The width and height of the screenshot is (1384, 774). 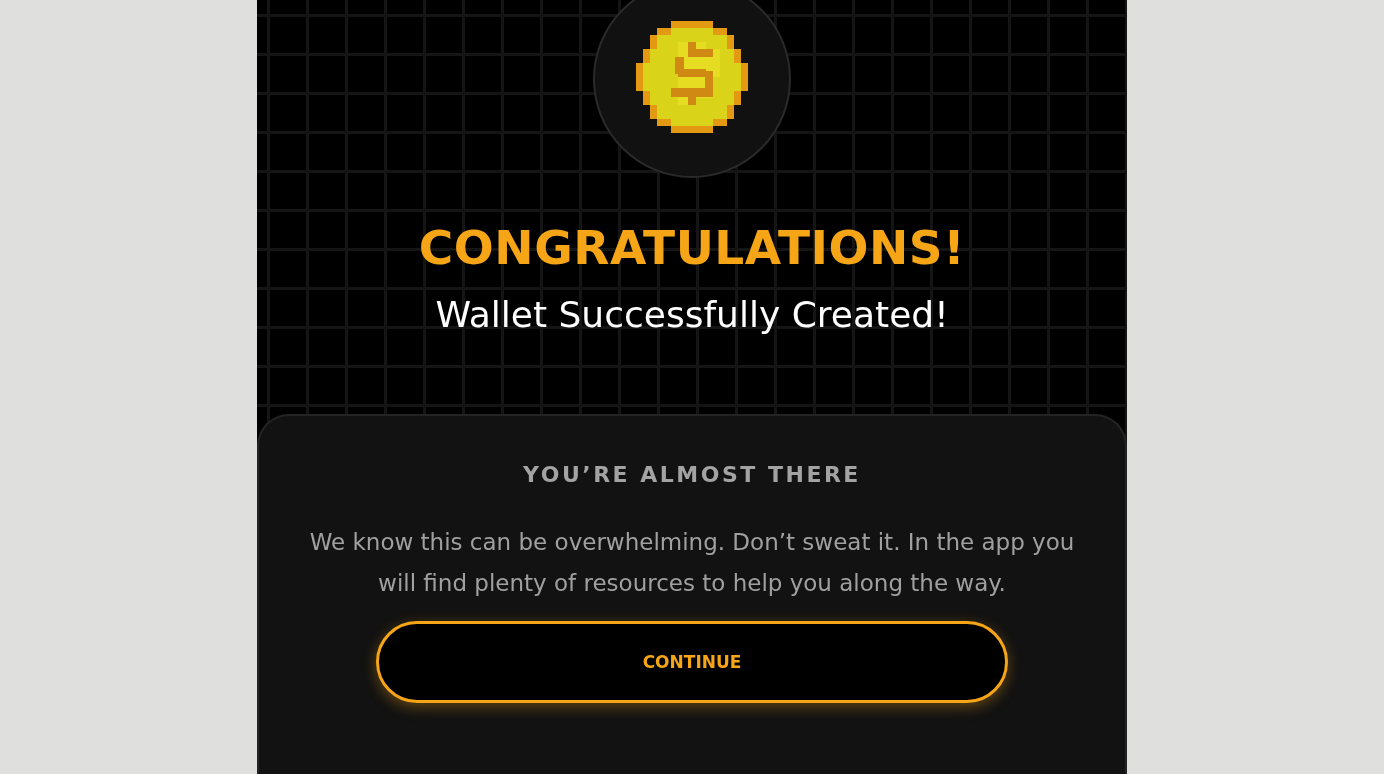 What do you see at coordinates (692, 475) in the screenshot?
I see `card-title: YOU’RE ALMOST THERE` at bounding box center [692, 475].